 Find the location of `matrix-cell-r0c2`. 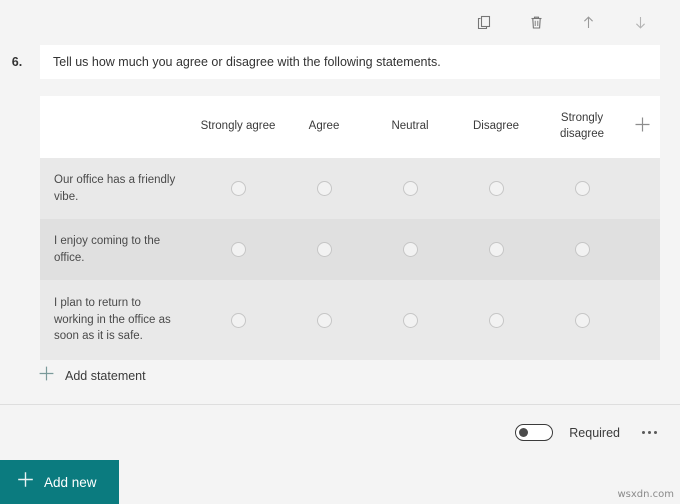

matrix-cell-r0c2 is located at coordinates (410, 188).